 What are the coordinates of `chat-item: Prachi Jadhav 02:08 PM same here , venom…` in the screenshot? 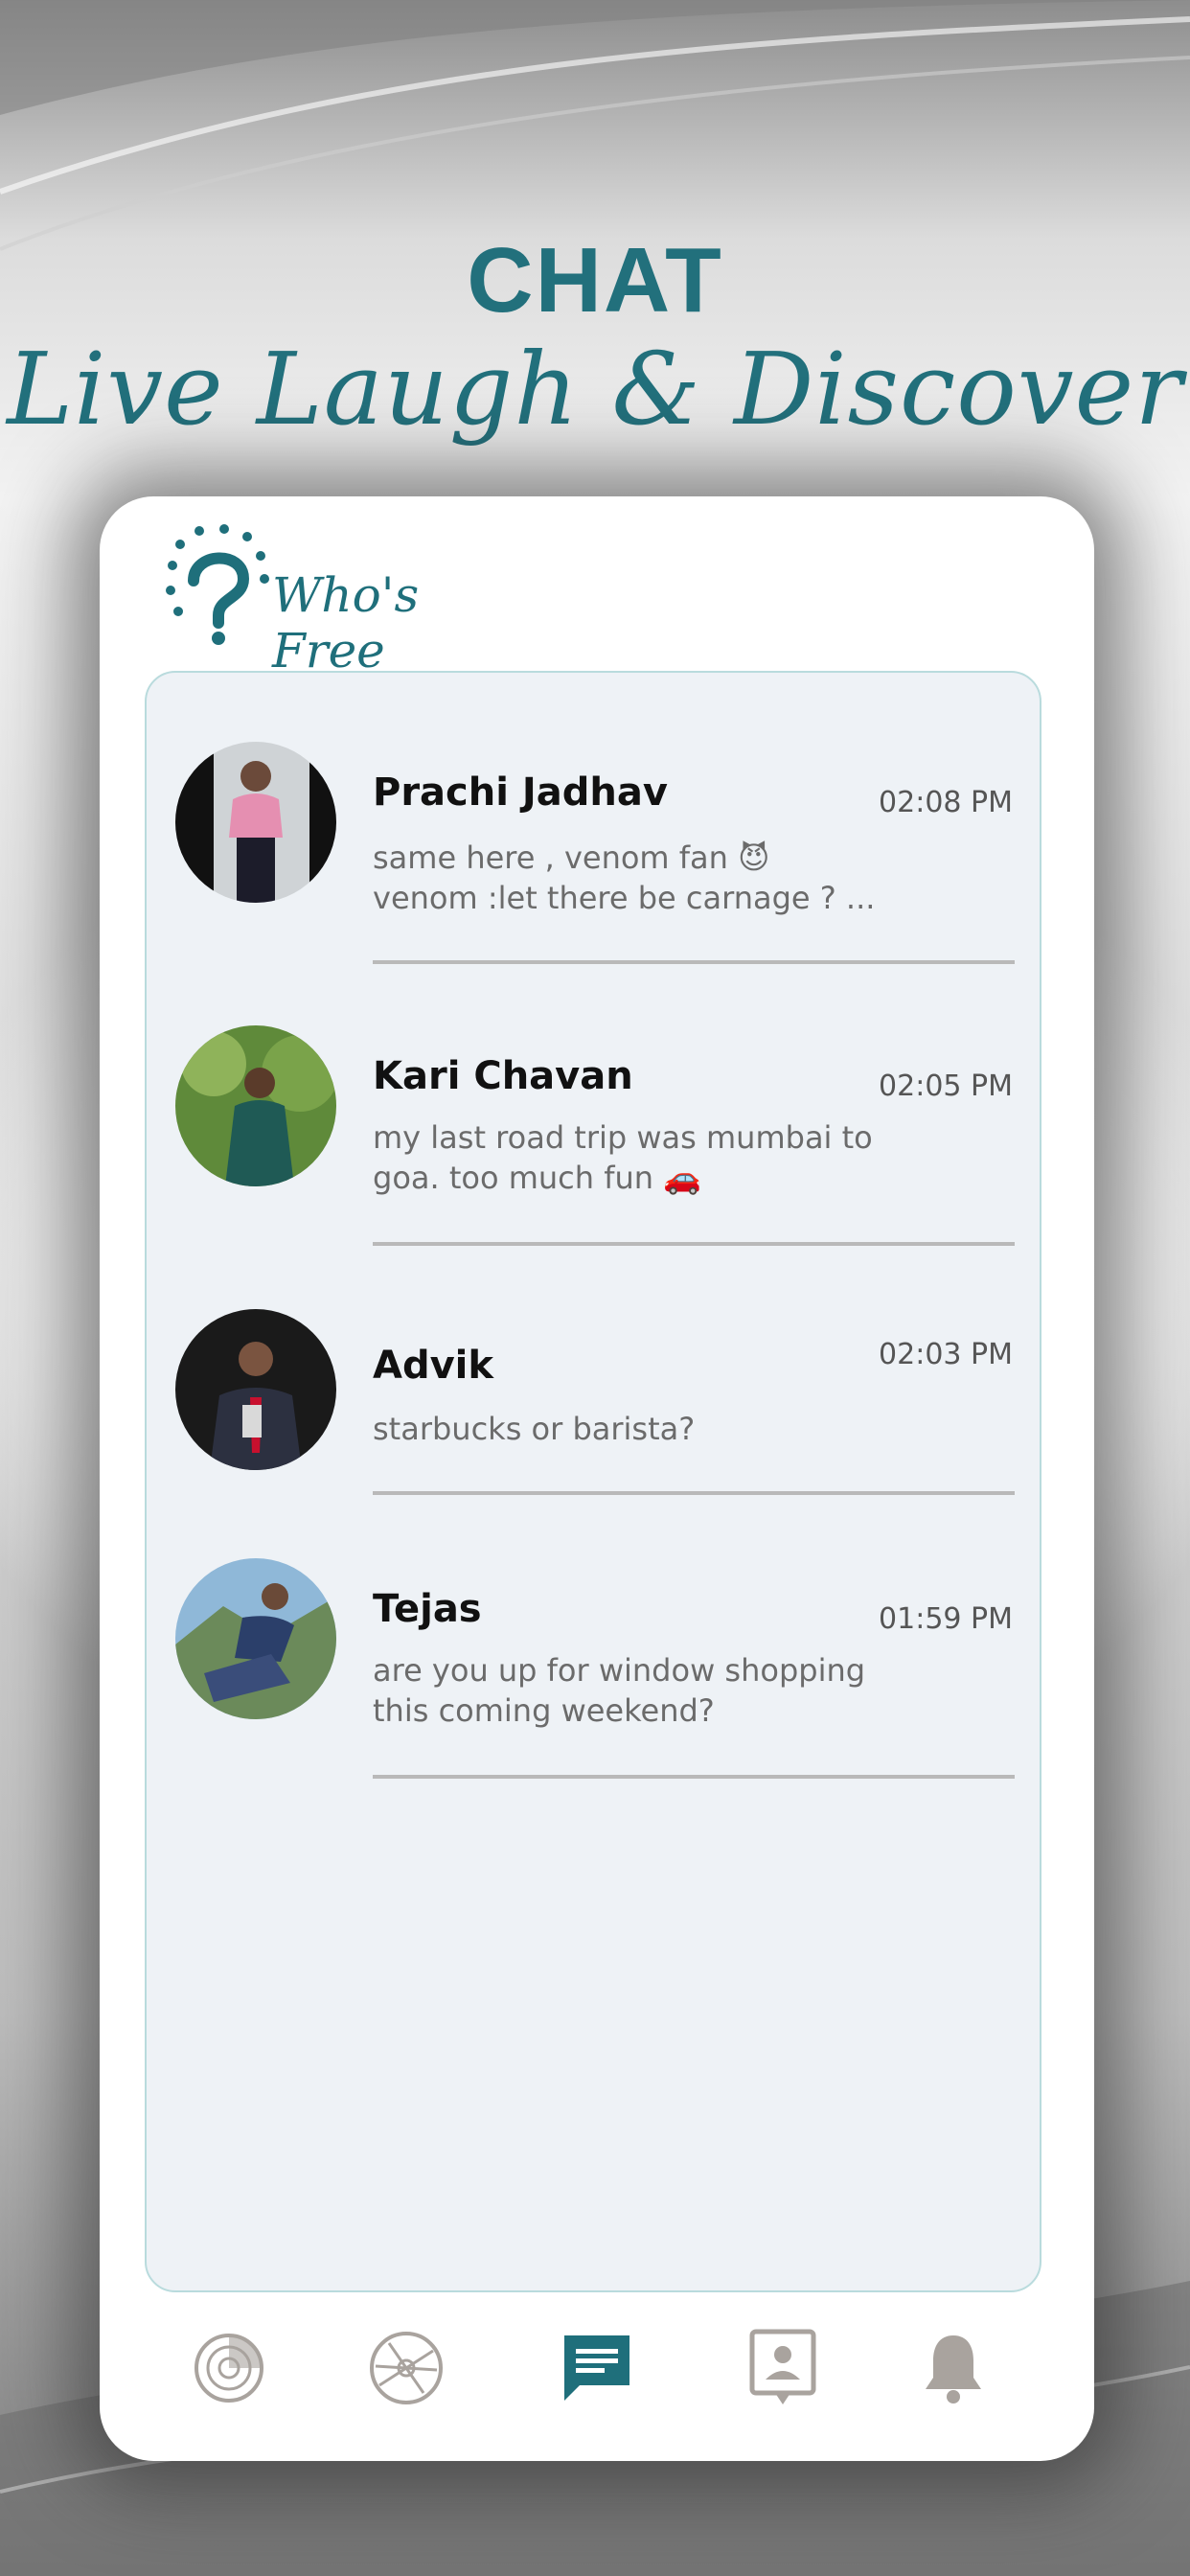 It's located at (595, 857).